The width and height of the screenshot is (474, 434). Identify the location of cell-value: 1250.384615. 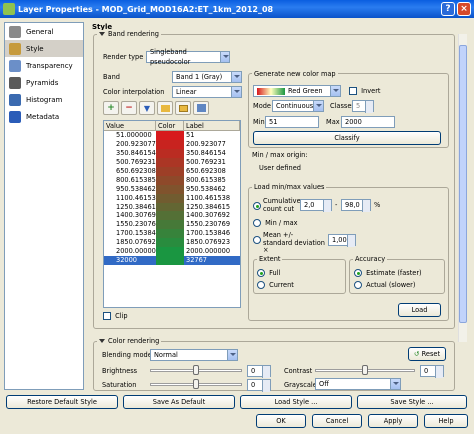
(132, 207).